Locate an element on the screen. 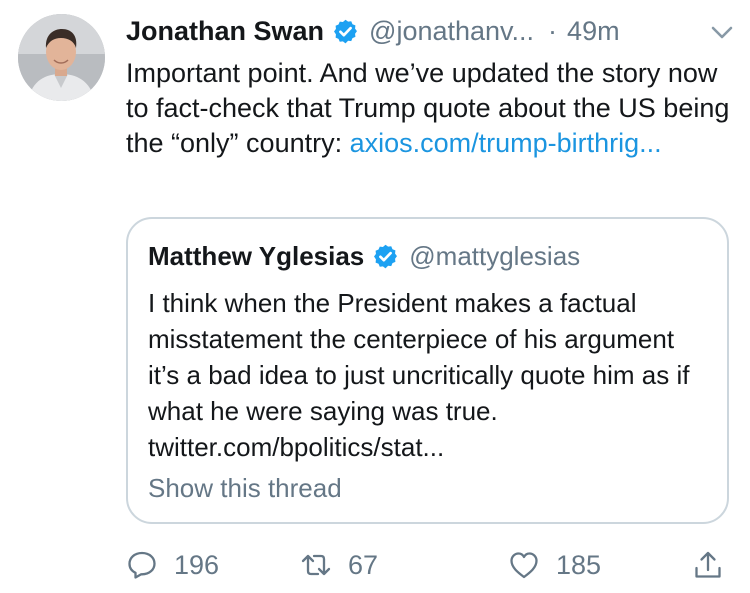 Image resolution: width=750 pixels, height=593 pixels. share-icon is located at coordinates (708, 564).